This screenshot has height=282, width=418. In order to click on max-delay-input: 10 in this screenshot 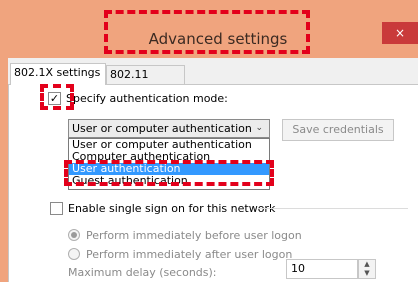, I will do `click(322, 269)`.